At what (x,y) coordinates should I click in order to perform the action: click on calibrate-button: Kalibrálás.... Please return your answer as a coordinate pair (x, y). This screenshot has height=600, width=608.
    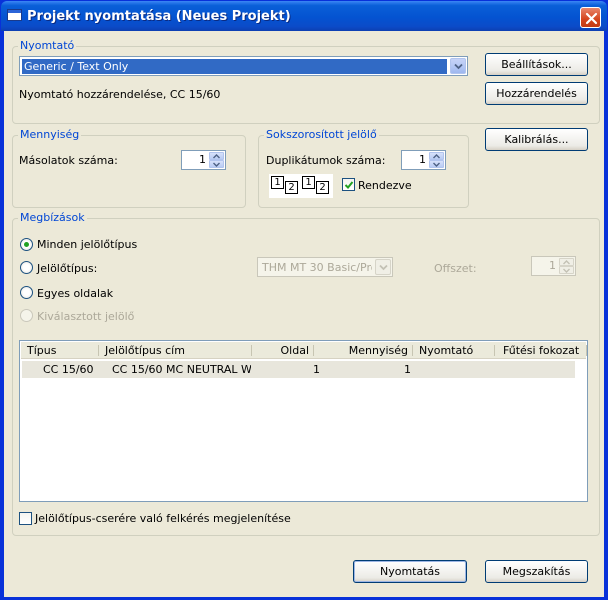
    Looking at the image, I should click on (536, 139).